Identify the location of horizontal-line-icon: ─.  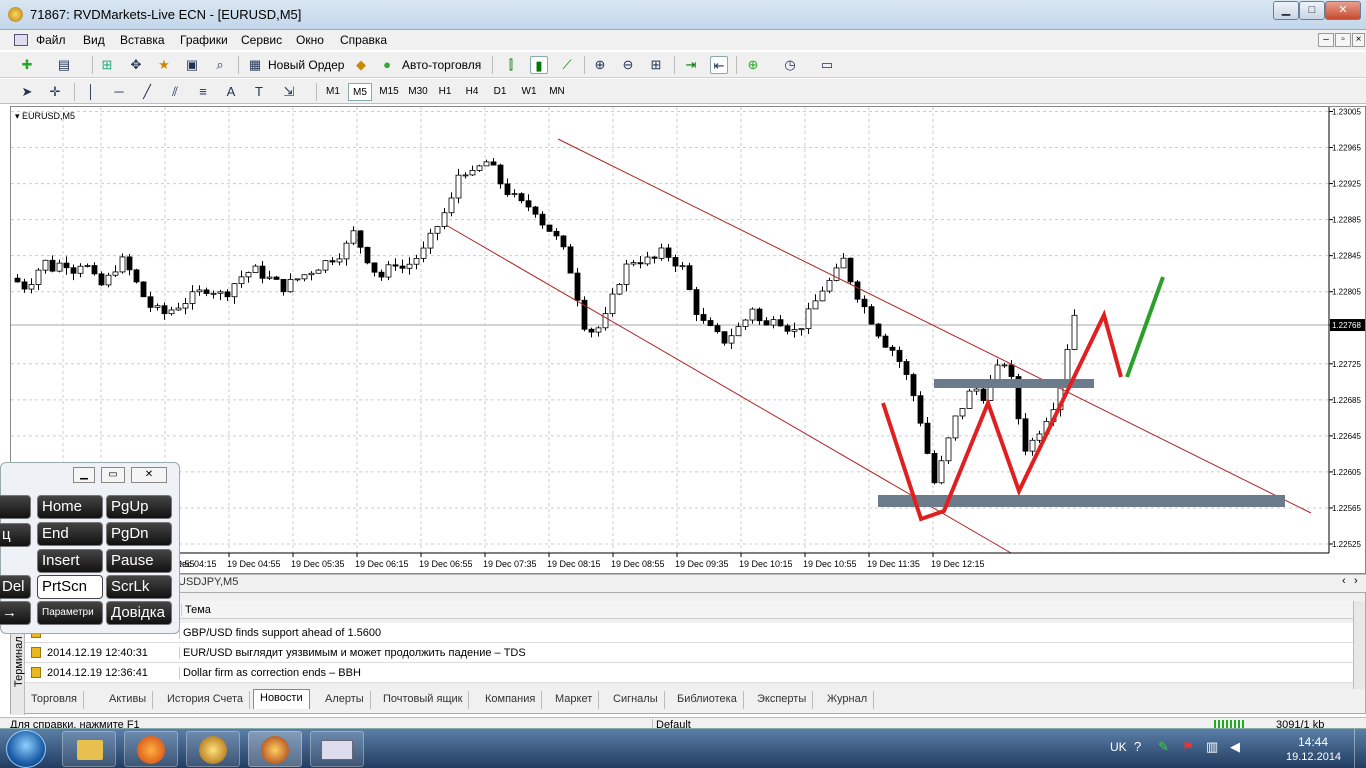
(119, 92).